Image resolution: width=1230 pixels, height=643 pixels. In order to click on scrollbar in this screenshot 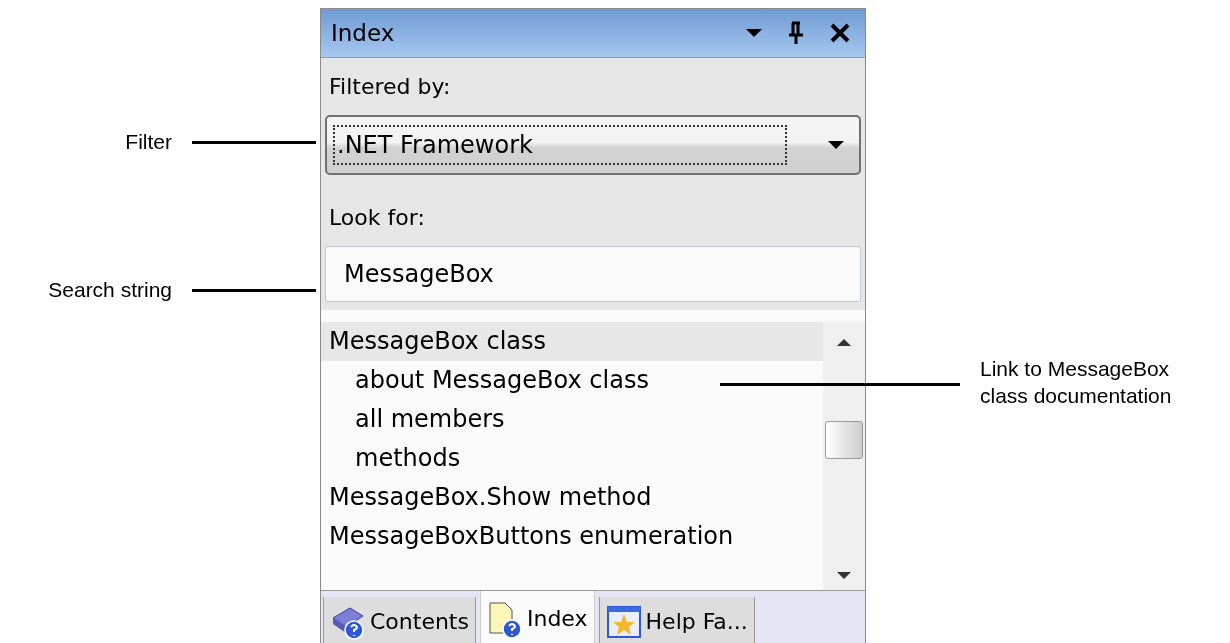, I will do `click(844, 456)`.